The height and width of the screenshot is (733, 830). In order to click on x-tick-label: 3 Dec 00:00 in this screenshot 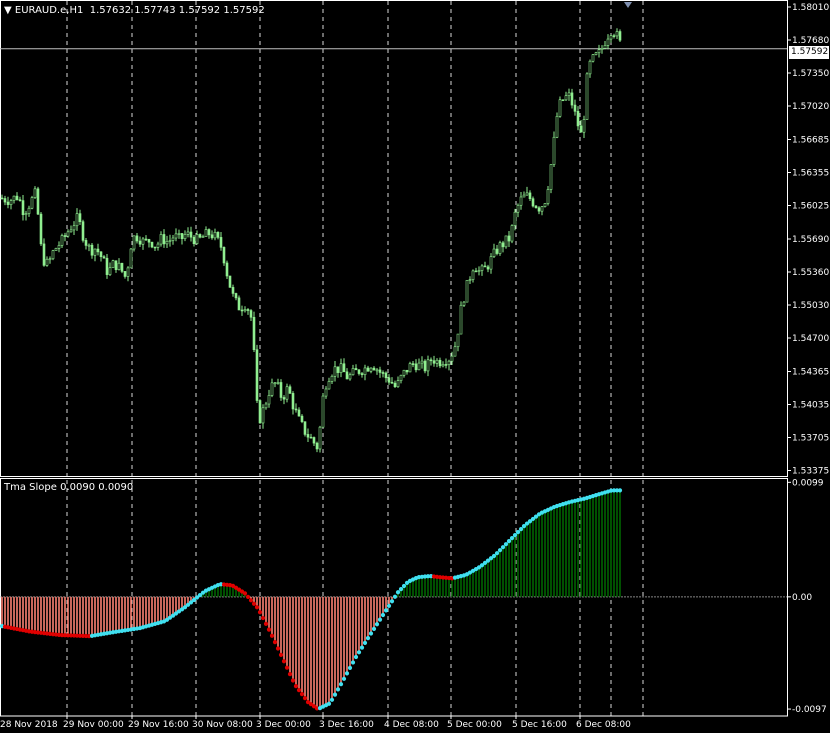, I will do `click(283, 725)`.